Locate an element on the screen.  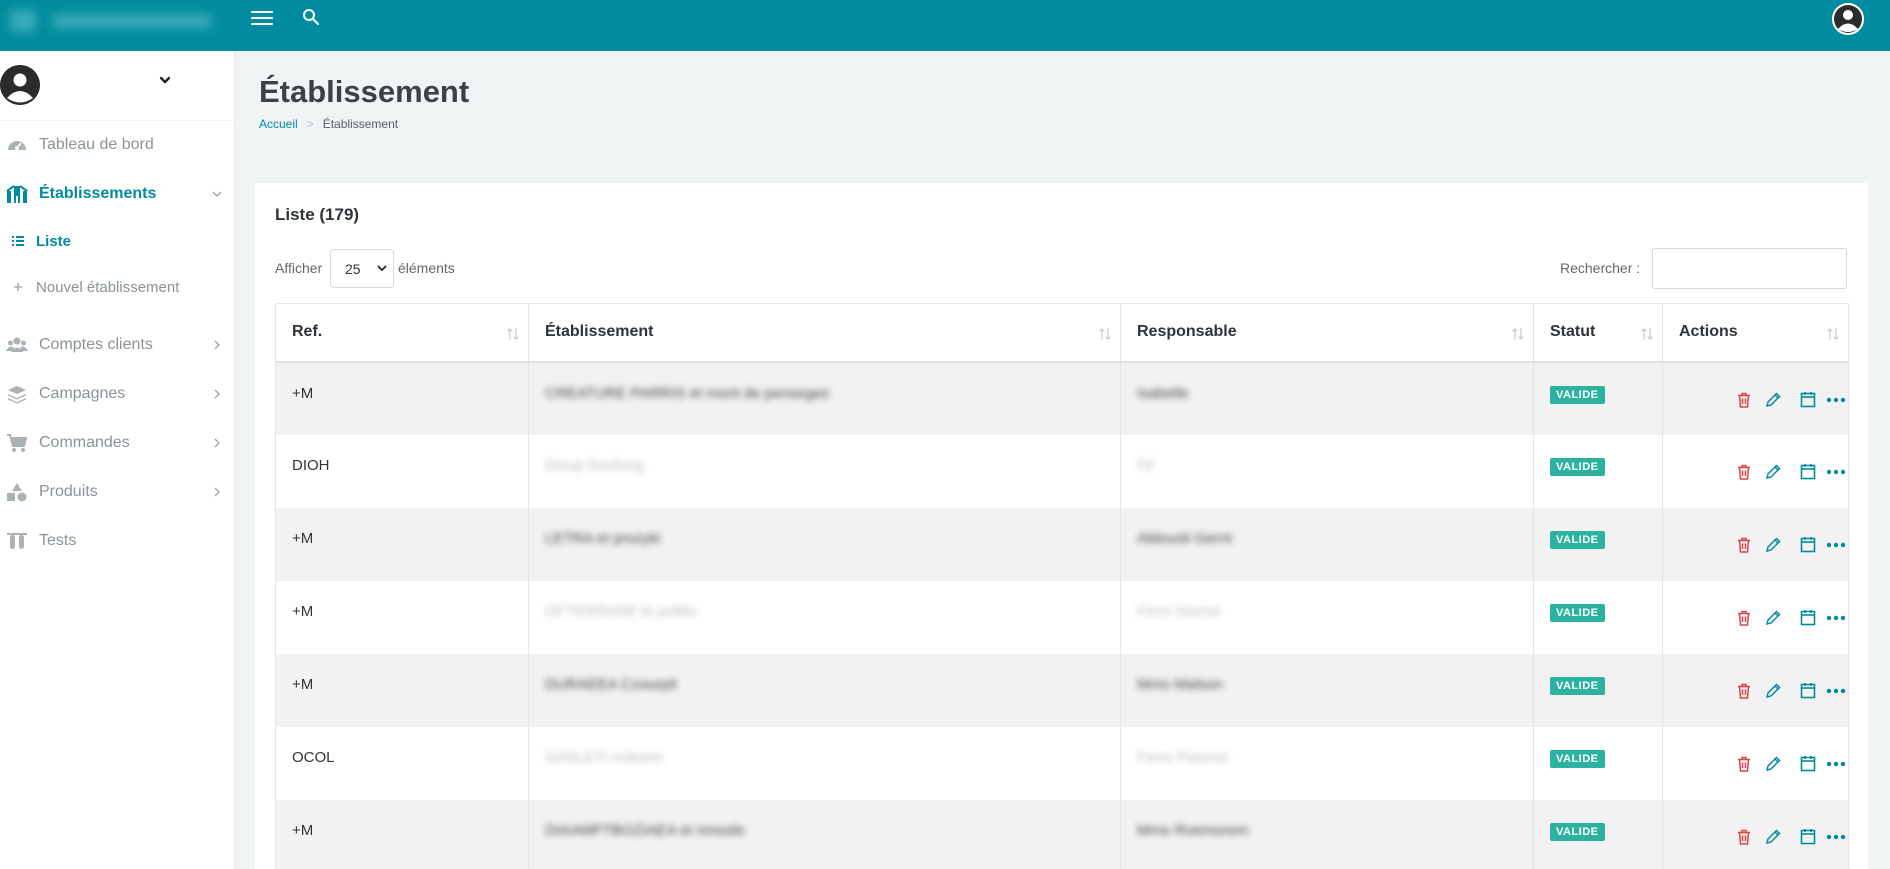
length-label: Afficher is located at coordinates (299, 268).